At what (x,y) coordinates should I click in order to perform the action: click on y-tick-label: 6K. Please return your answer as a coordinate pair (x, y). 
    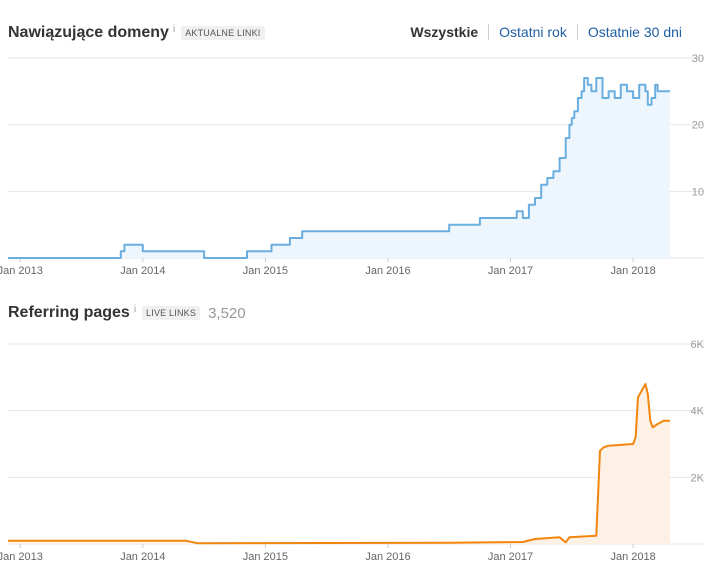
    Looking at the image, I should click on (698, 345).